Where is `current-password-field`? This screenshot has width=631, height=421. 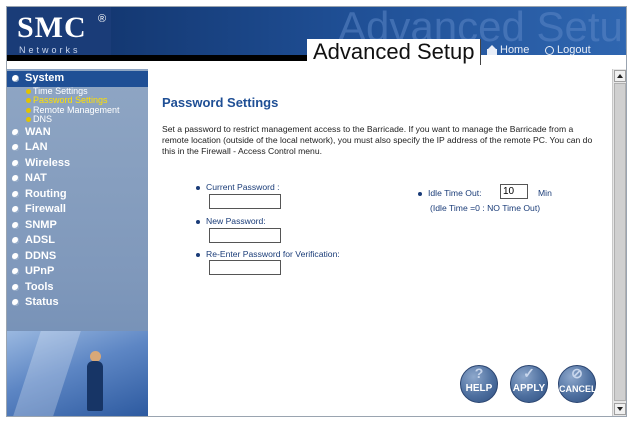 current-password-field is located at coordinates (245, 201).